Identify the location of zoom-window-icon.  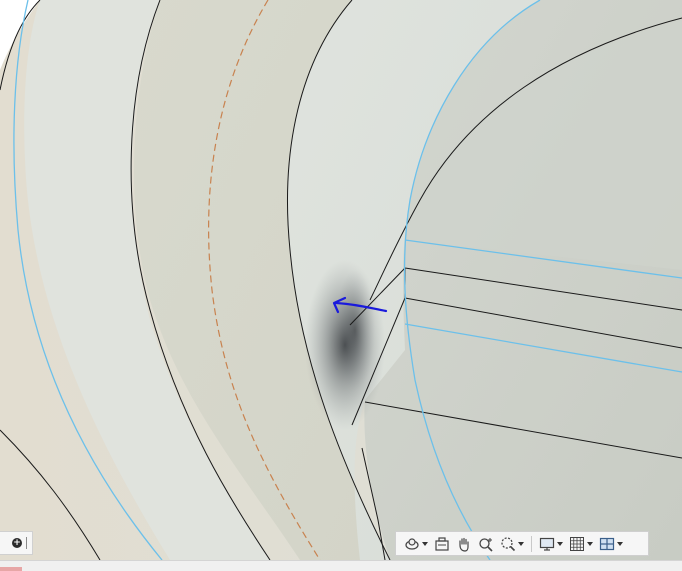
(508, 543).